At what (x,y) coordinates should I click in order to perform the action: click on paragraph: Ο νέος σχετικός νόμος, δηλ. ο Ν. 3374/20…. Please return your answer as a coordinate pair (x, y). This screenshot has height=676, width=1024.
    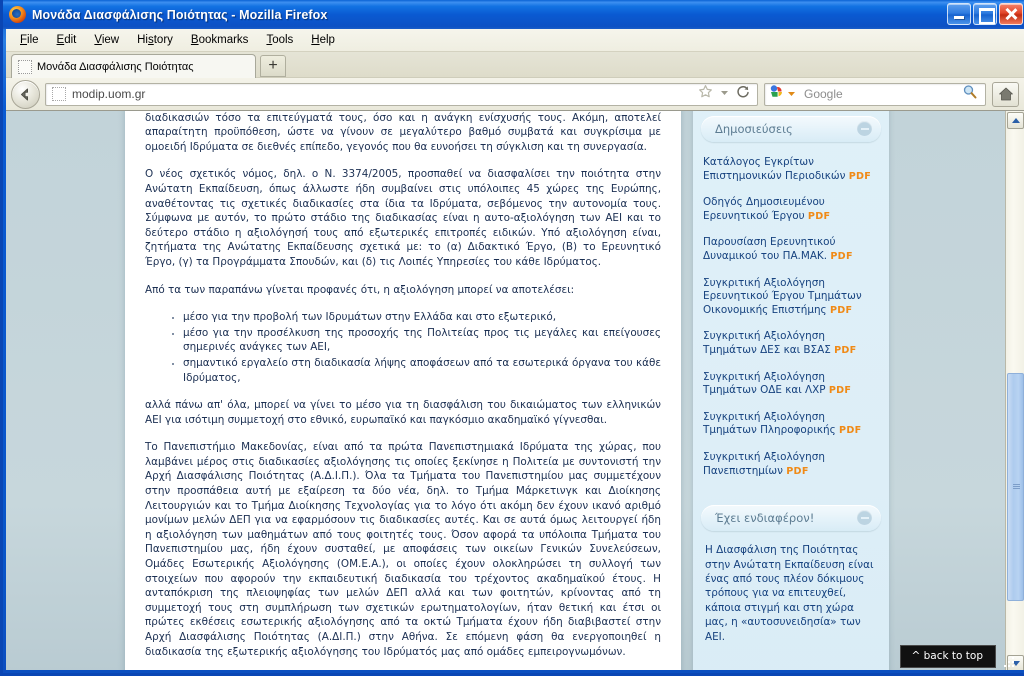
    Looking at the image, I should click on (403, 218).